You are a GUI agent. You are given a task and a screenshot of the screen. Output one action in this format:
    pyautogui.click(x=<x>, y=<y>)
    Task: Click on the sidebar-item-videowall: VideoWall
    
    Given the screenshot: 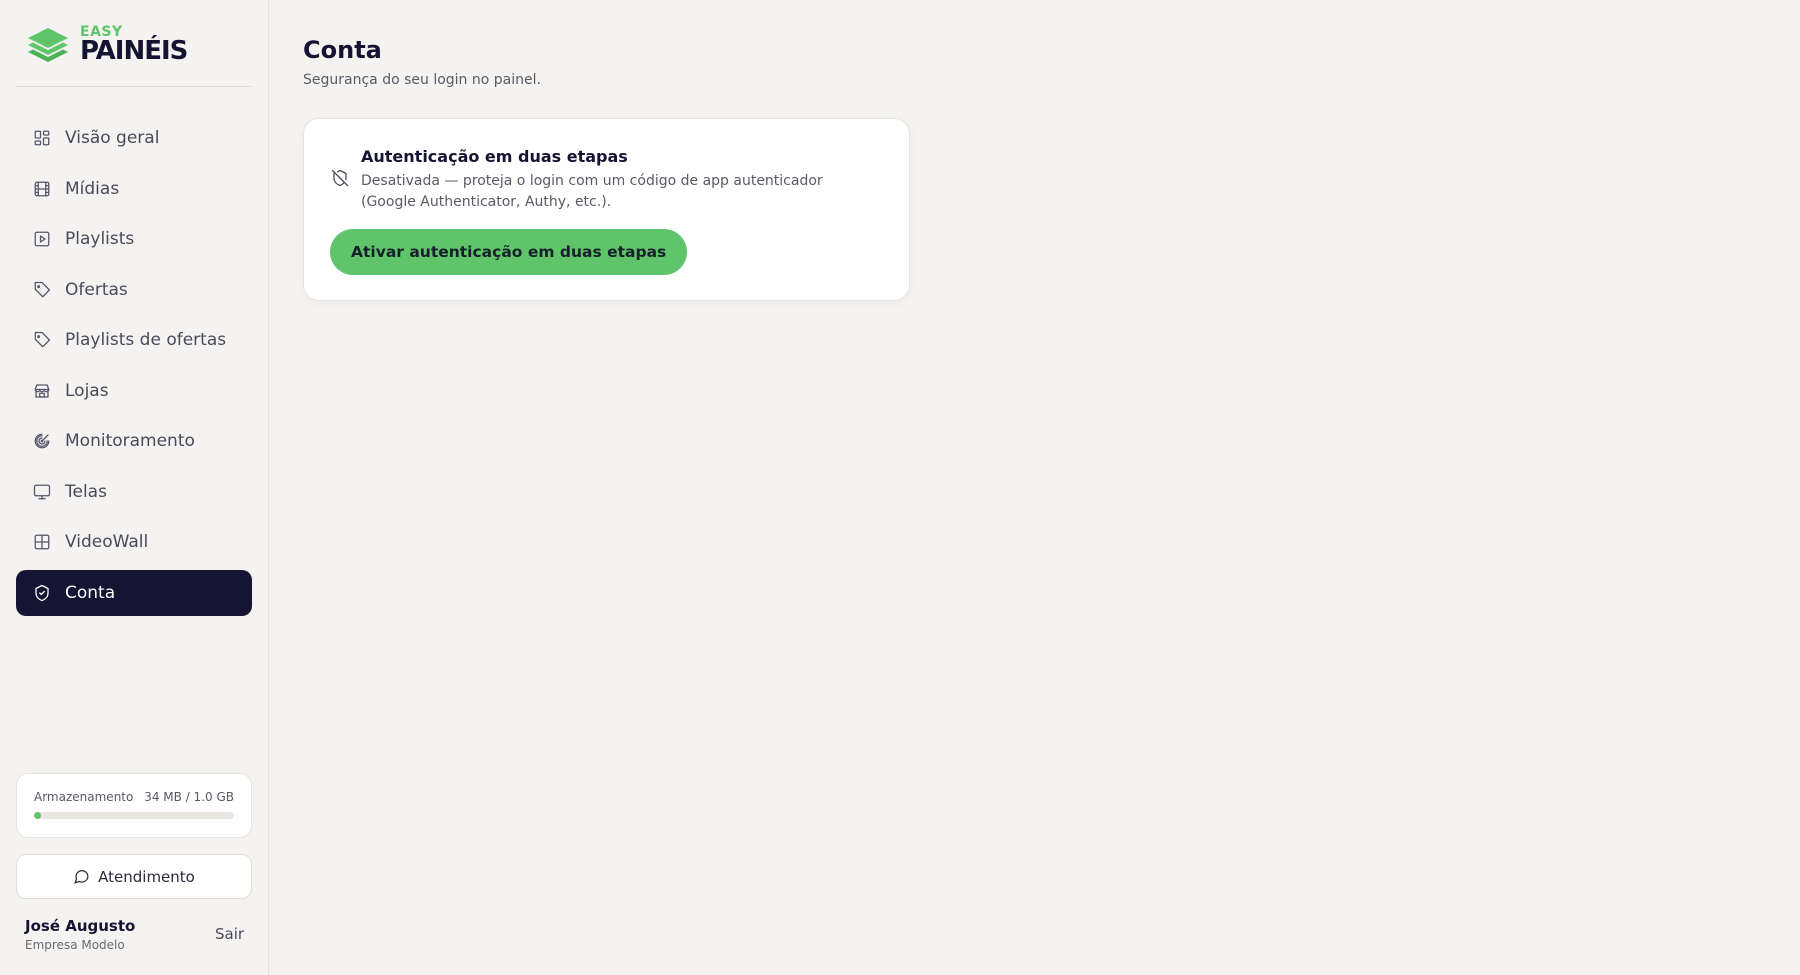 What is the action you would take?
    pyautogui.click(x=134, y=542)
    